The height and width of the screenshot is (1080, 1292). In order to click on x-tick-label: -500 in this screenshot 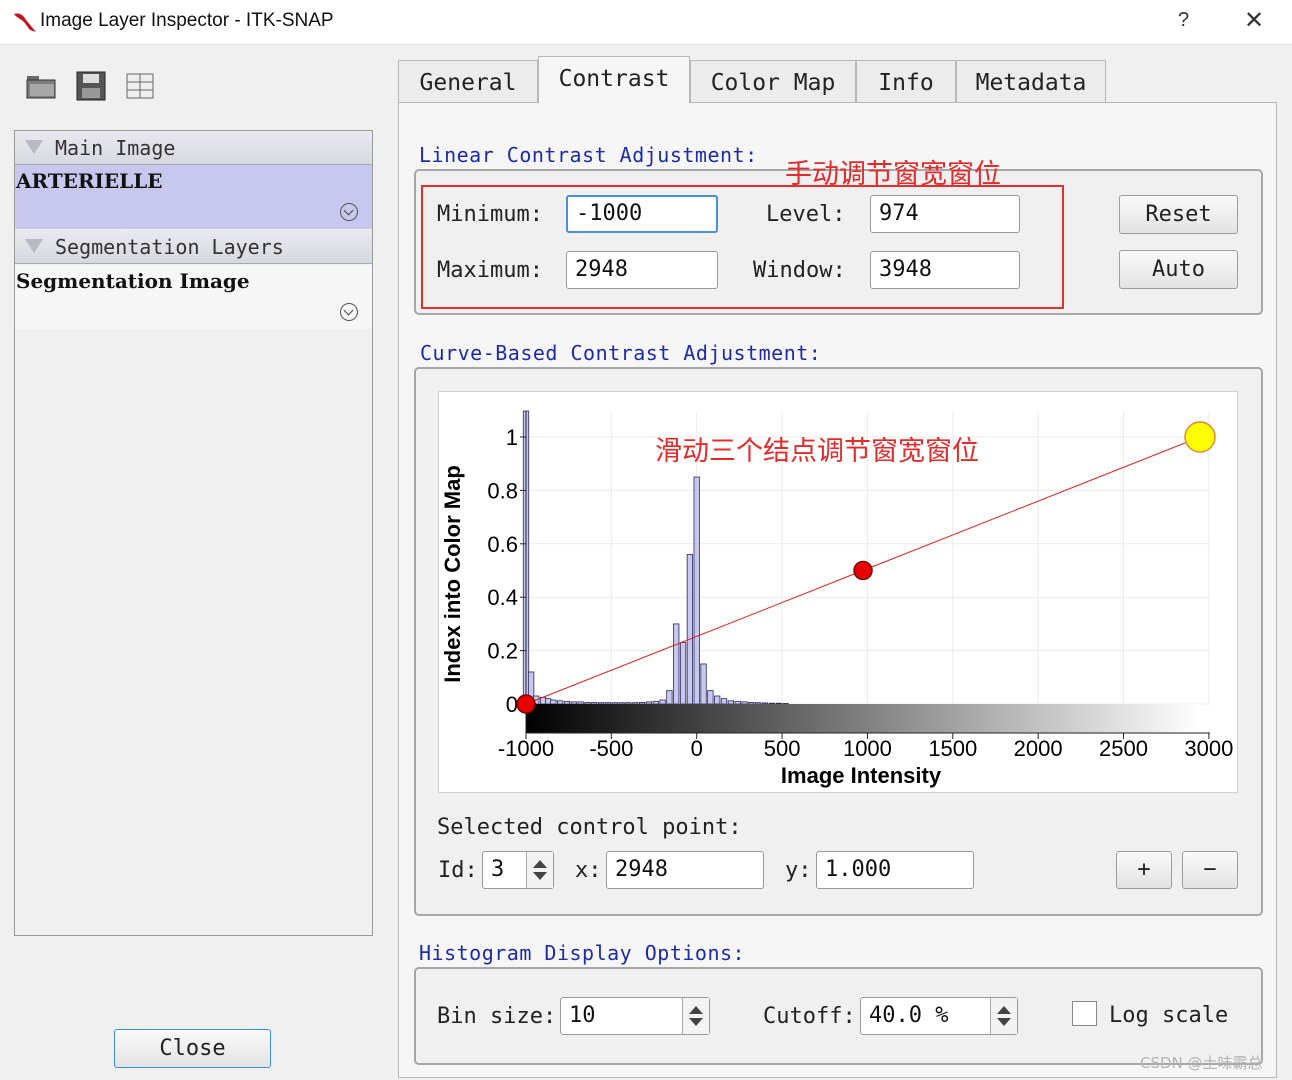, I will do `click(611, 748)`.